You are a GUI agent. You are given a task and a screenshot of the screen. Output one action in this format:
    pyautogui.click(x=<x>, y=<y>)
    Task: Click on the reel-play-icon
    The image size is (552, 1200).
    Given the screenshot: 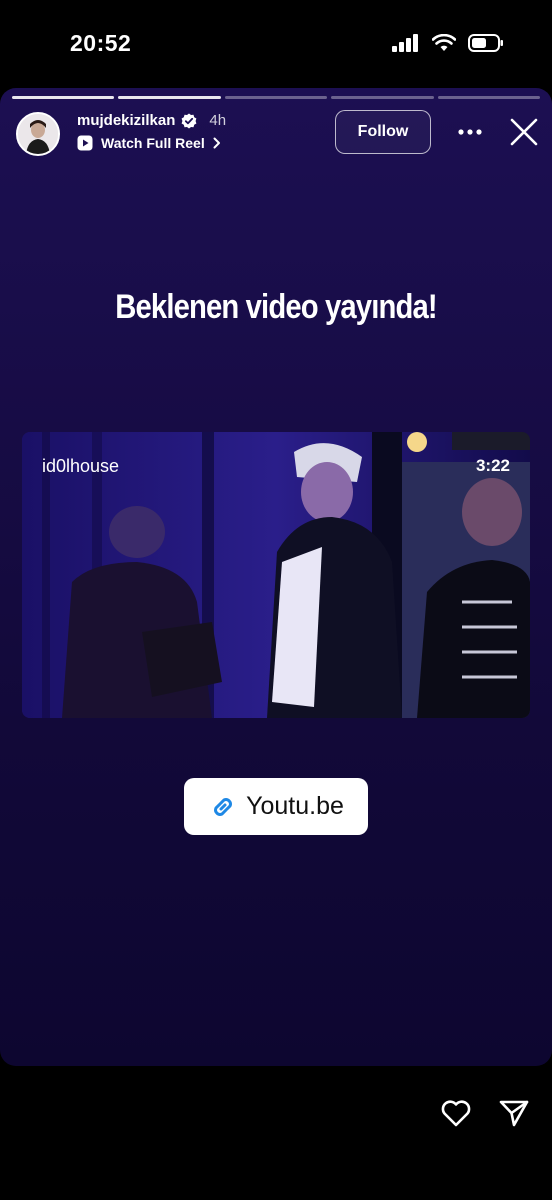 What is the action you would take?
    pyautogui.click(x=85, y=143)
    